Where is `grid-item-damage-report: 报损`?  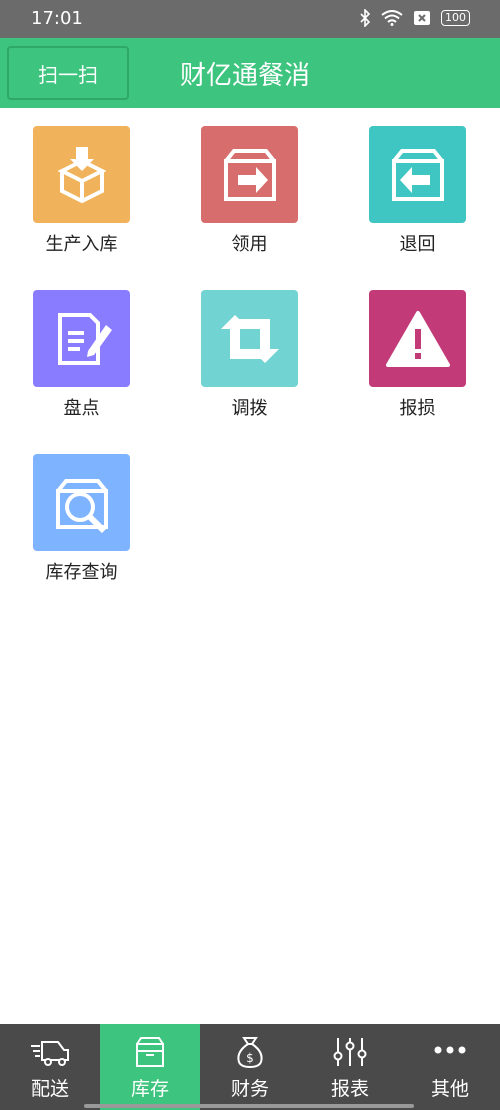
grid-item-damage-report: 报损 is located at coordinates (416, 360).